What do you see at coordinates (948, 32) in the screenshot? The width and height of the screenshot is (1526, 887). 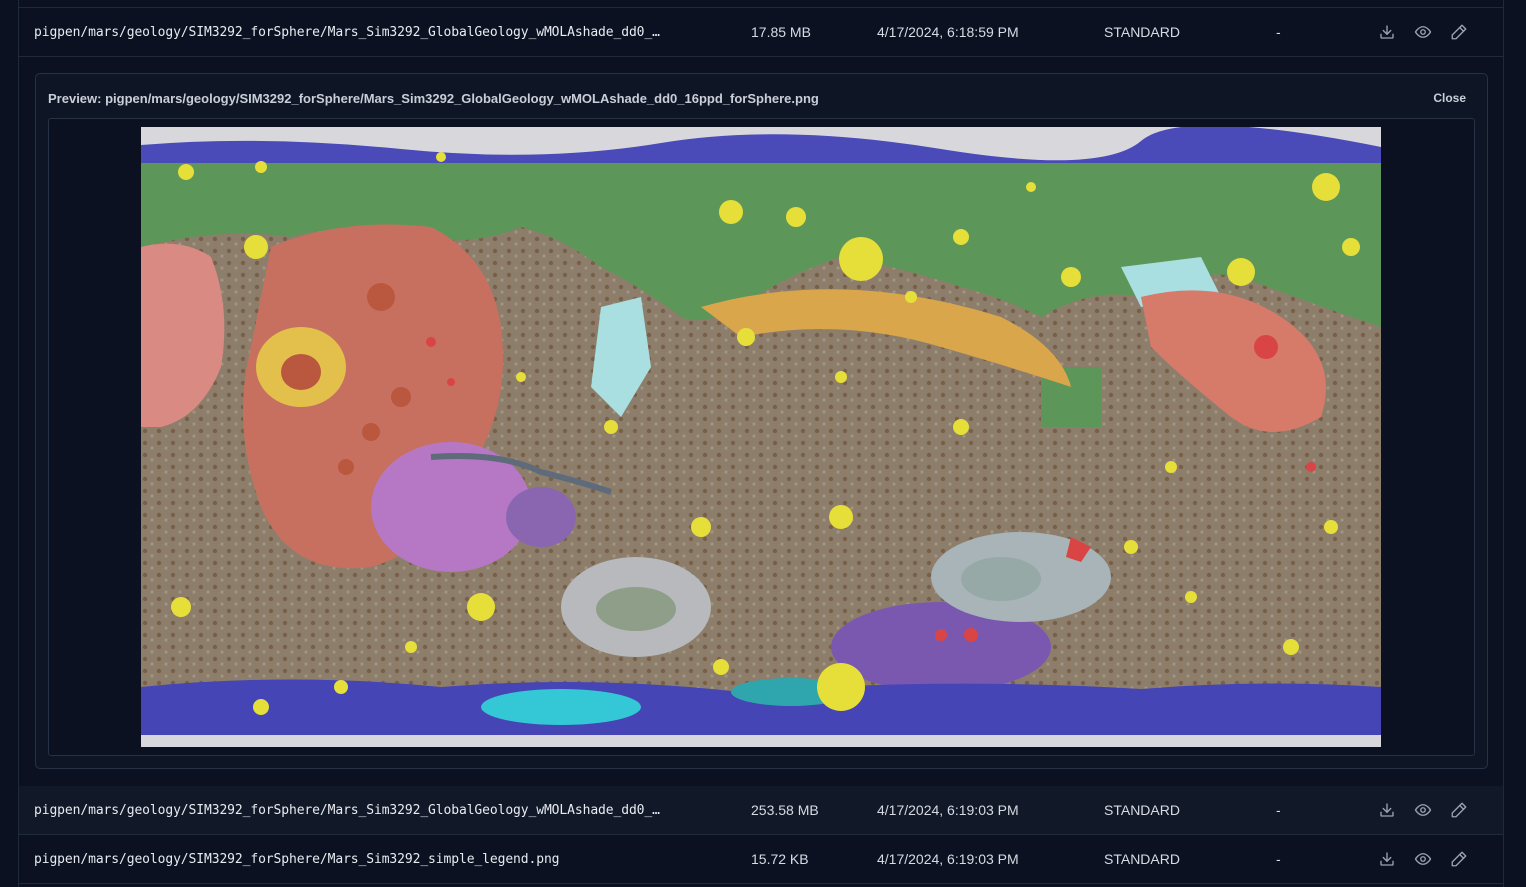 I see `file-date: 4/17/2024, 6:18:59 PM` at bounding box center [948, 32].